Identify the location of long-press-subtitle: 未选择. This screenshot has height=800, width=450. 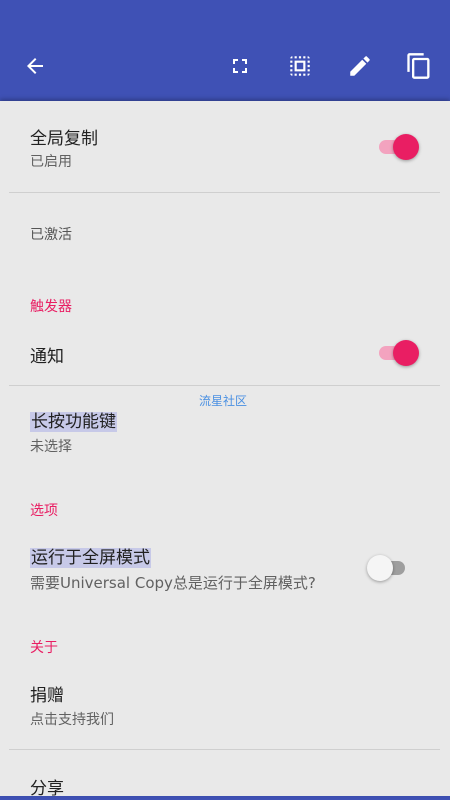
(51, 447).